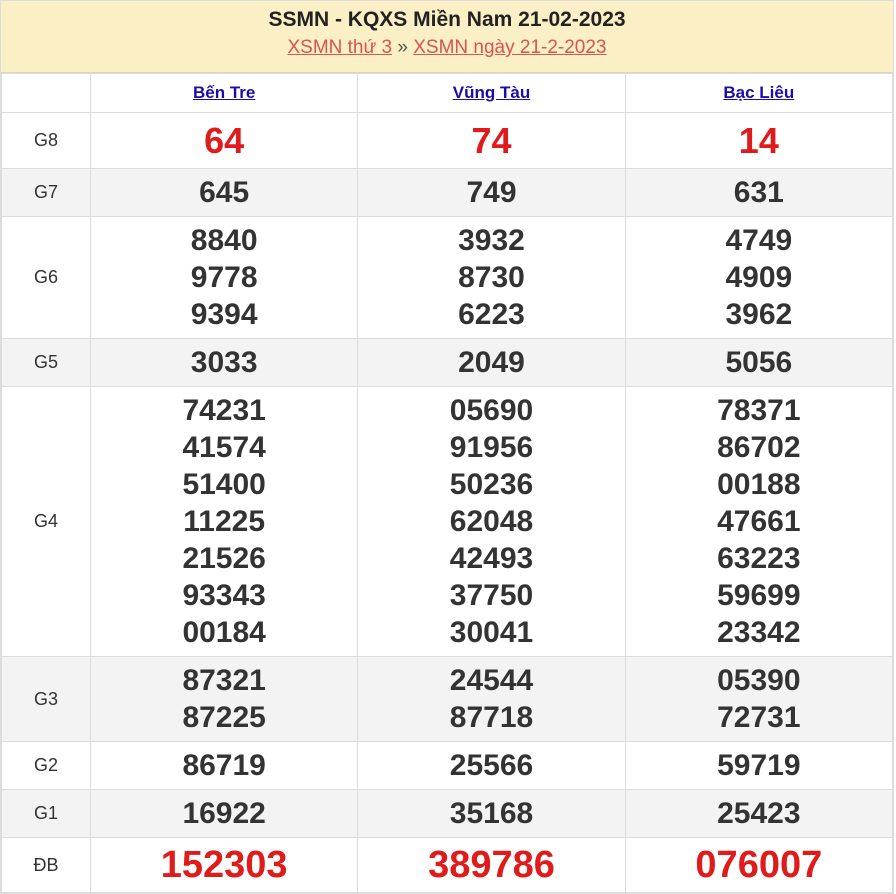 Image resolution: width=896 pixels, height=894 pixels. I want to click on prize-number: 4909, so click(759, 277).